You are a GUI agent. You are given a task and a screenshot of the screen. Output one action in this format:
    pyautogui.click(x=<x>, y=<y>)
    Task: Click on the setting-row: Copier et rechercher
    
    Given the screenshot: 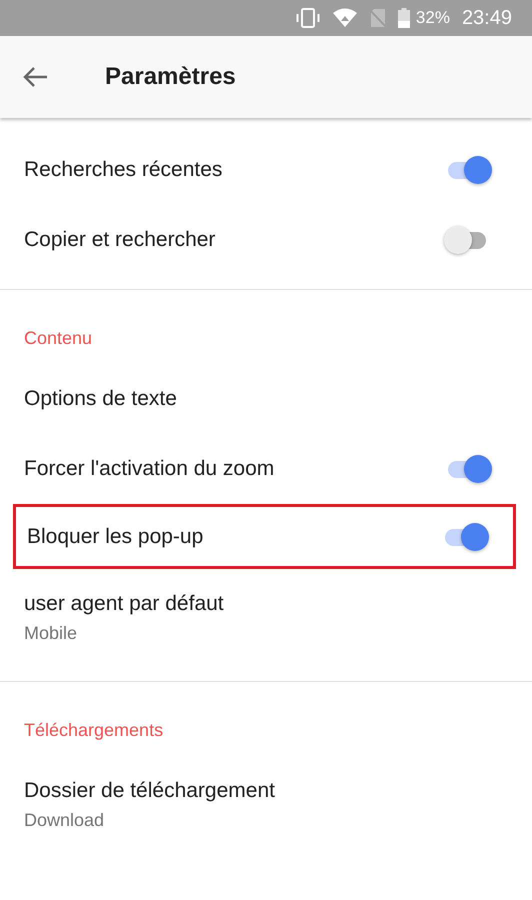 What is the action you would take?
    pyautogui.click(x=258, y=240)
    